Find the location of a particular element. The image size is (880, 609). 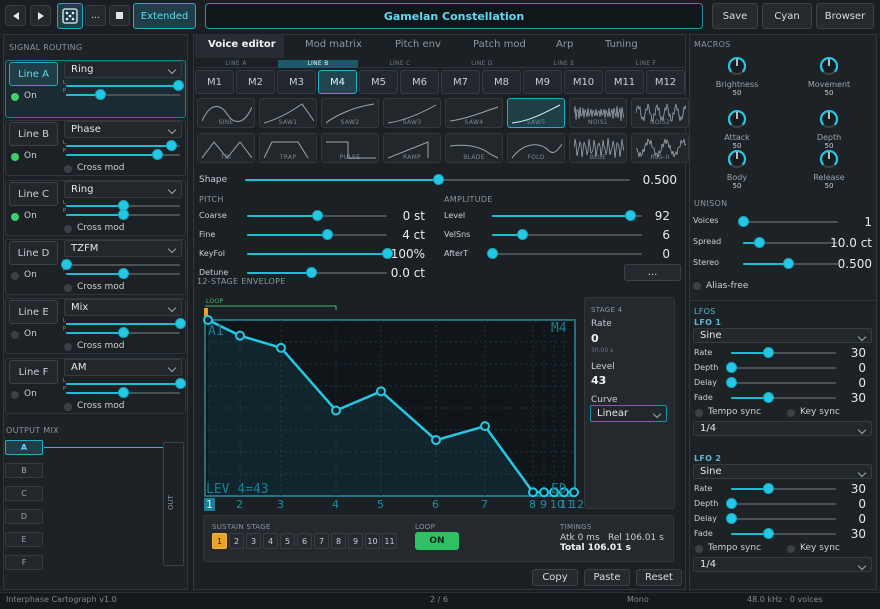

lfo-1-tempo-sync-checkbox is located at coordinates (699, 413).